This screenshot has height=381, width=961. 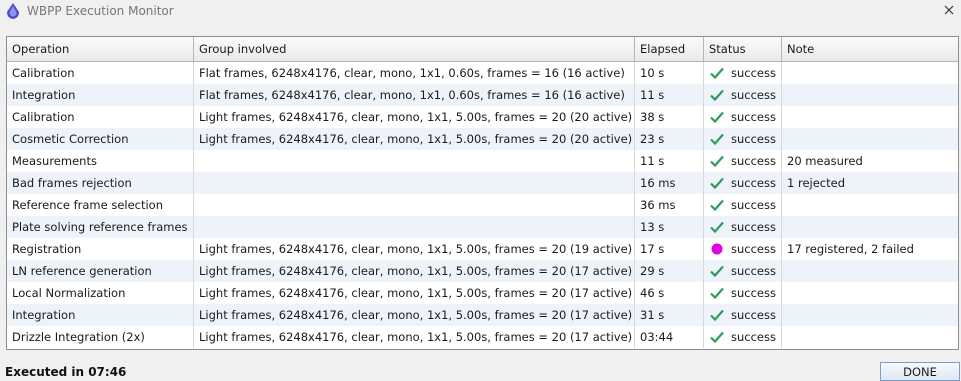 What do you see at coordinates (100, 161) in the screenshot?
I see `operation-cell: Measurements` at bounding box center [100, 161].